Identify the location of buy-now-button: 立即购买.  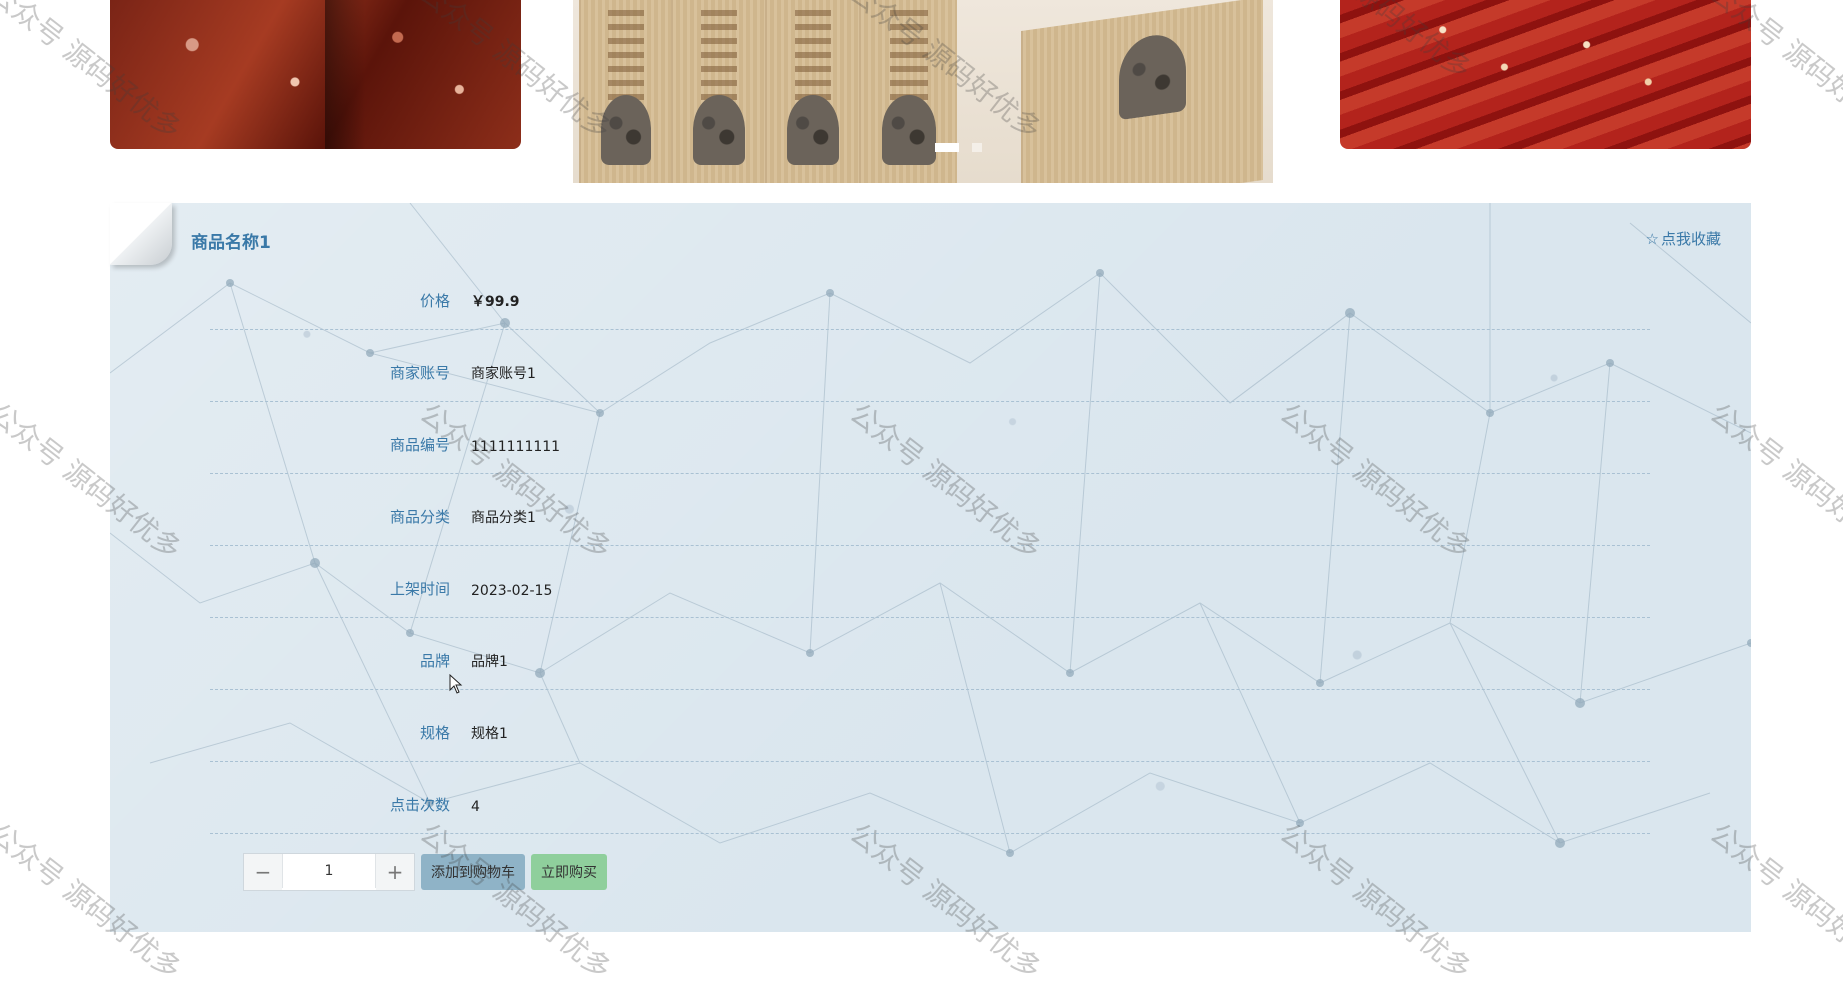
(569, 872).